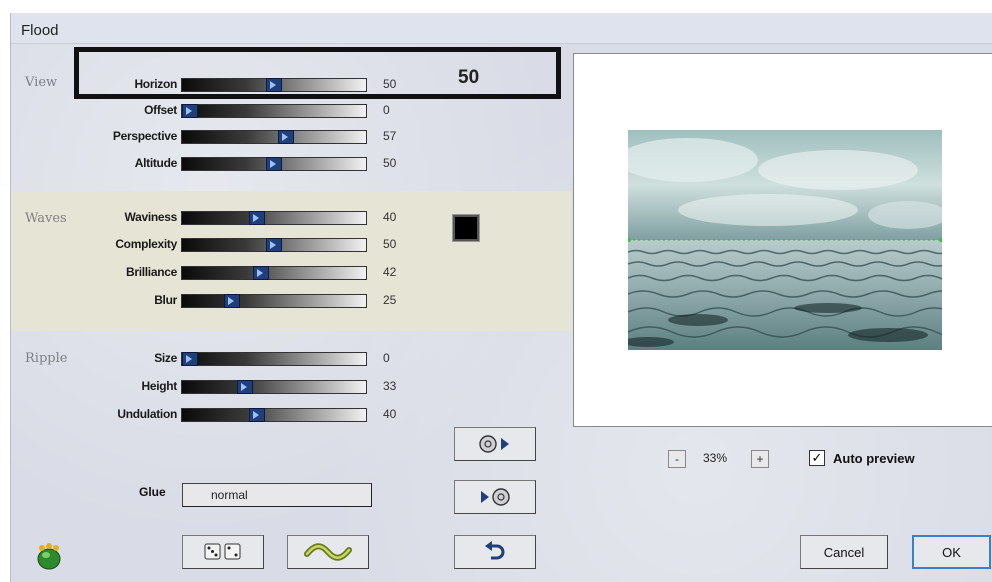  I want to click on glue-select: normal, so click(277, 495).